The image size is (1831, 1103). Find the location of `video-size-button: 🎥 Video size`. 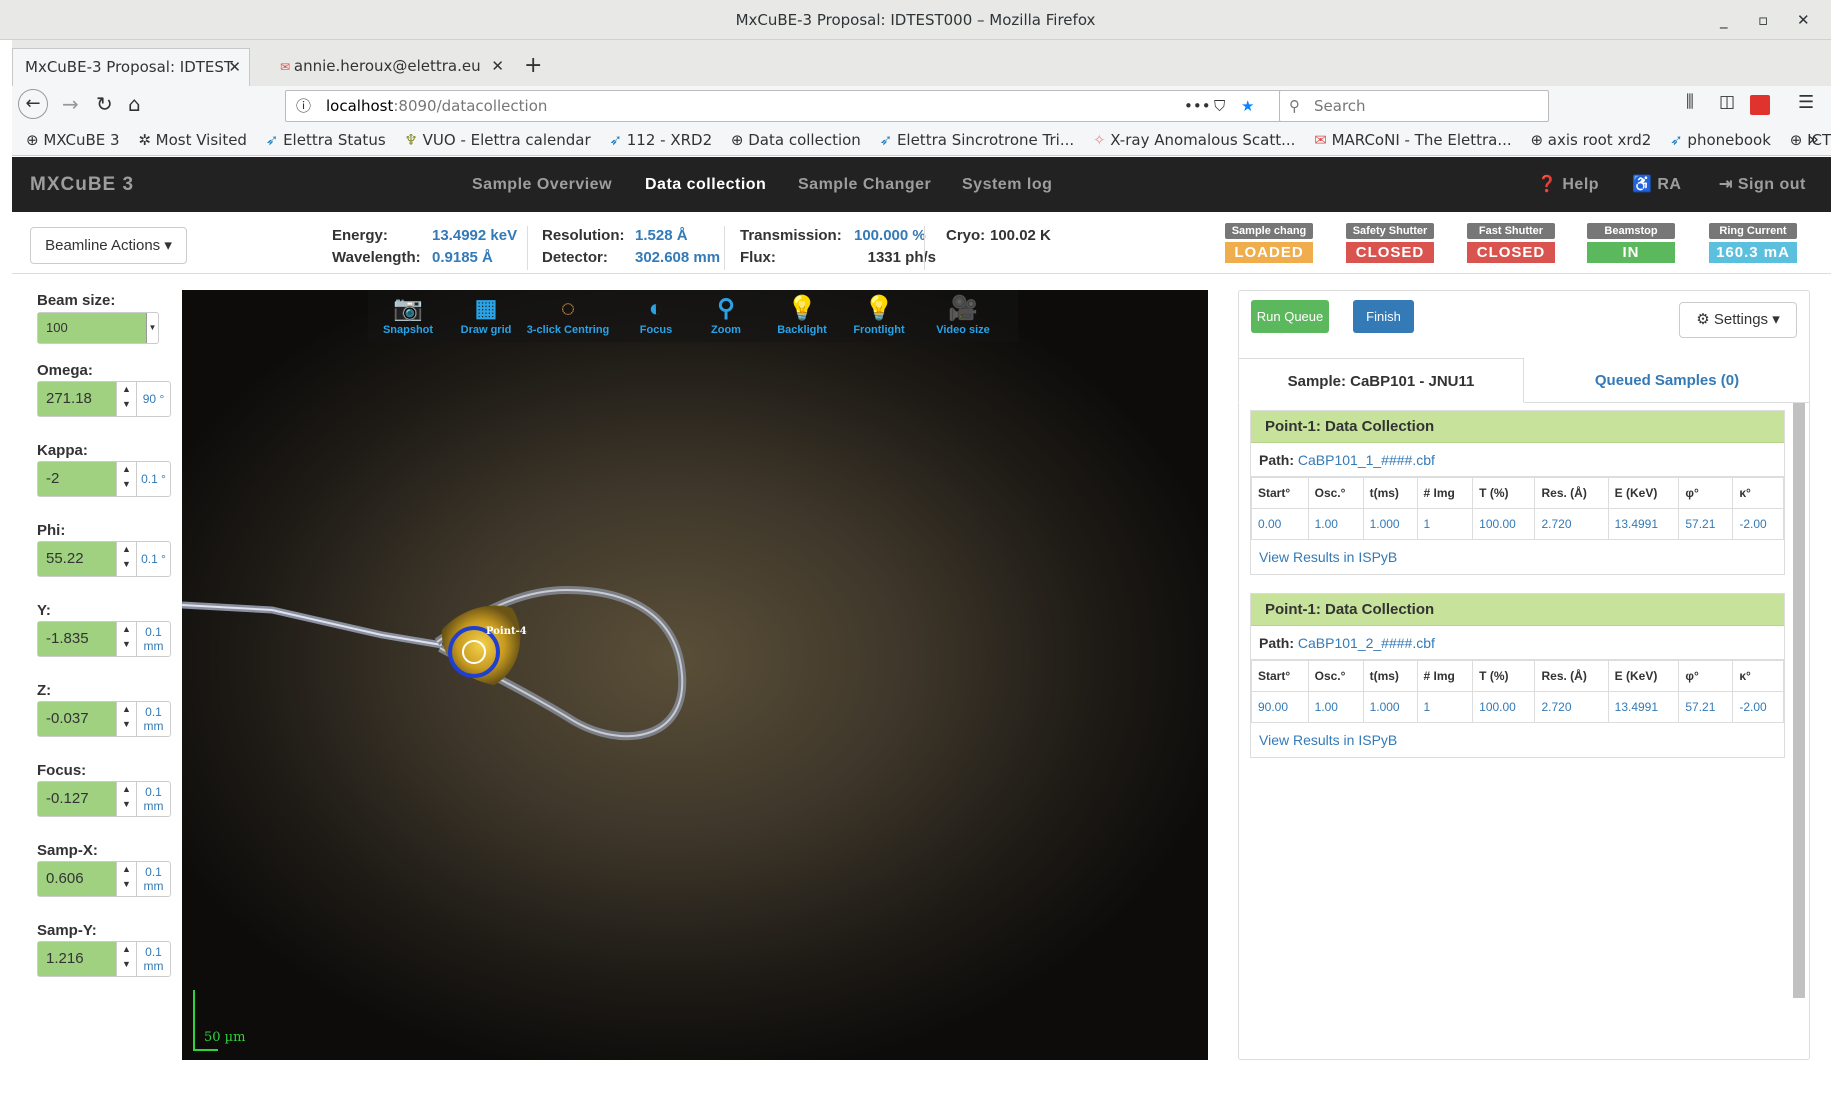

video-size-button: 🎥 Video size is located at coordinates (963, 313).